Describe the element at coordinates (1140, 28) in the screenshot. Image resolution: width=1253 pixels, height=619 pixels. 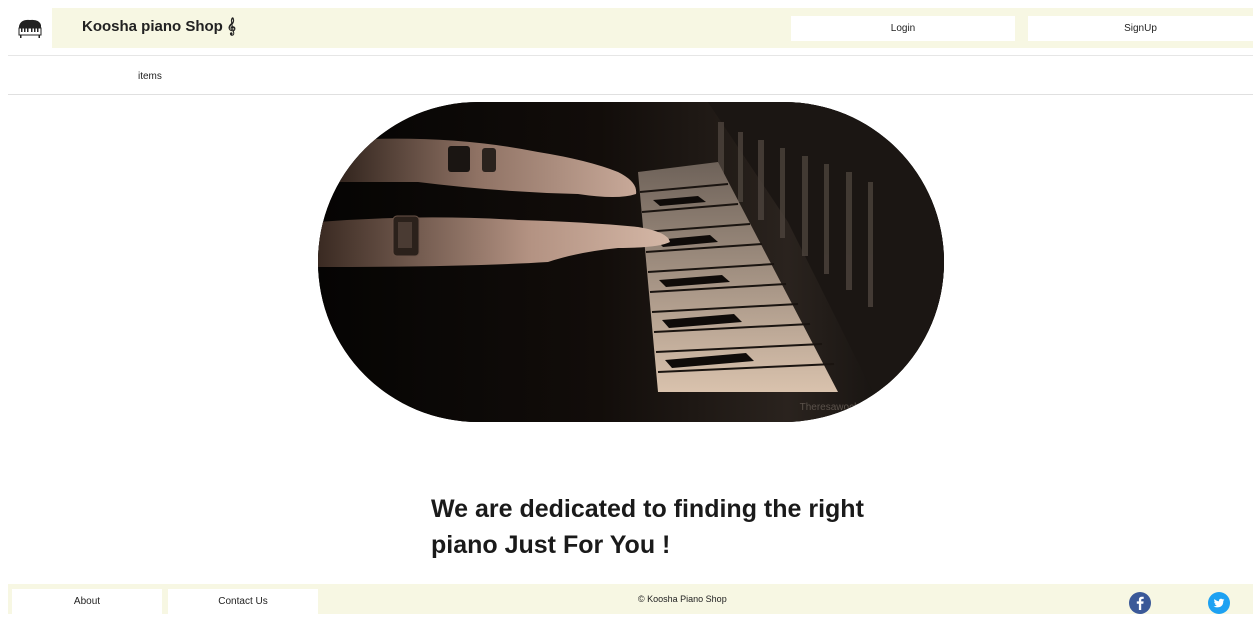
I see `signup-button: SignUp` at that location.